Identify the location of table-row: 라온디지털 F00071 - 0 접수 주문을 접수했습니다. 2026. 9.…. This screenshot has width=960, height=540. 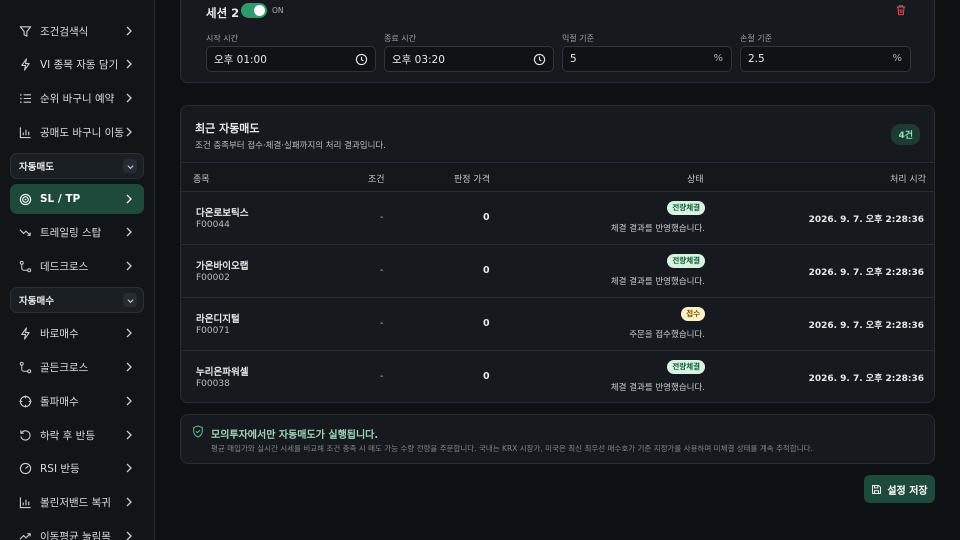
(557, 324).